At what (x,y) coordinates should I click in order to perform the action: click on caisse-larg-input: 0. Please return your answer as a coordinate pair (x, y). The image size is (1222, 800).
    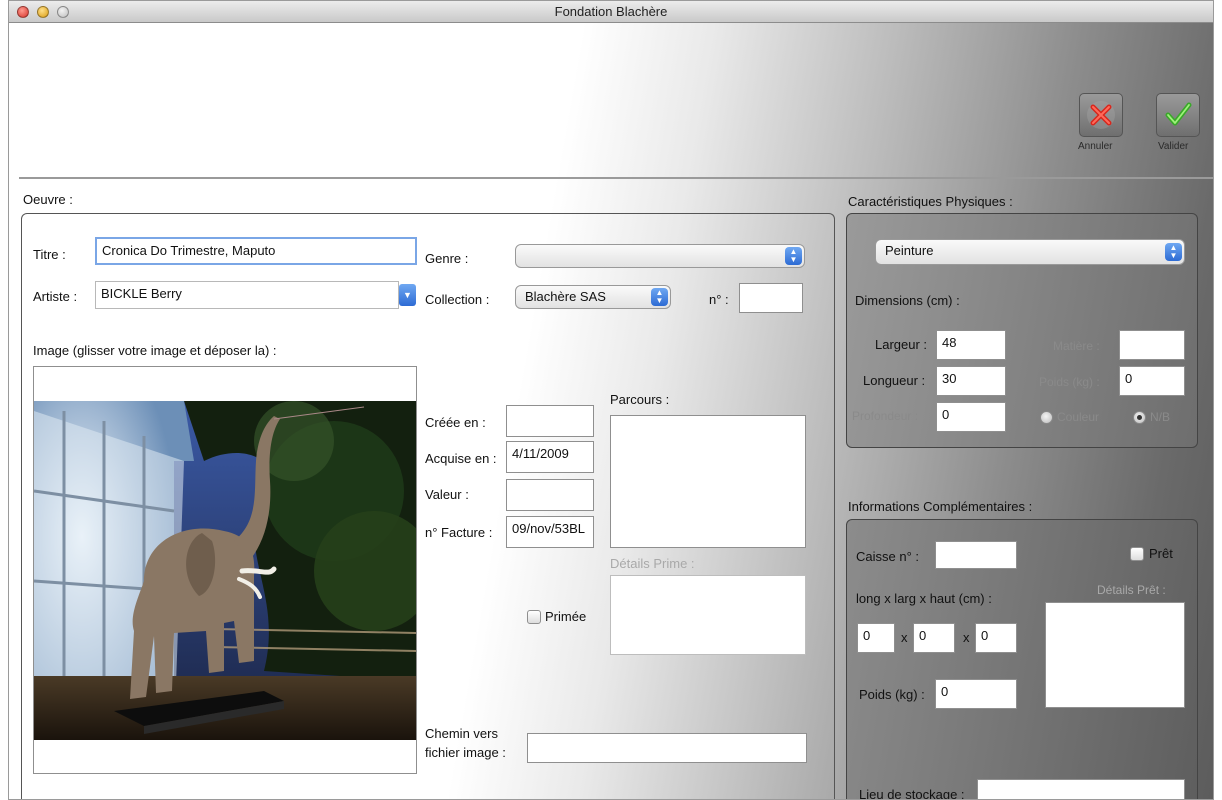
    Looking at the image, I should click on (934, 638).